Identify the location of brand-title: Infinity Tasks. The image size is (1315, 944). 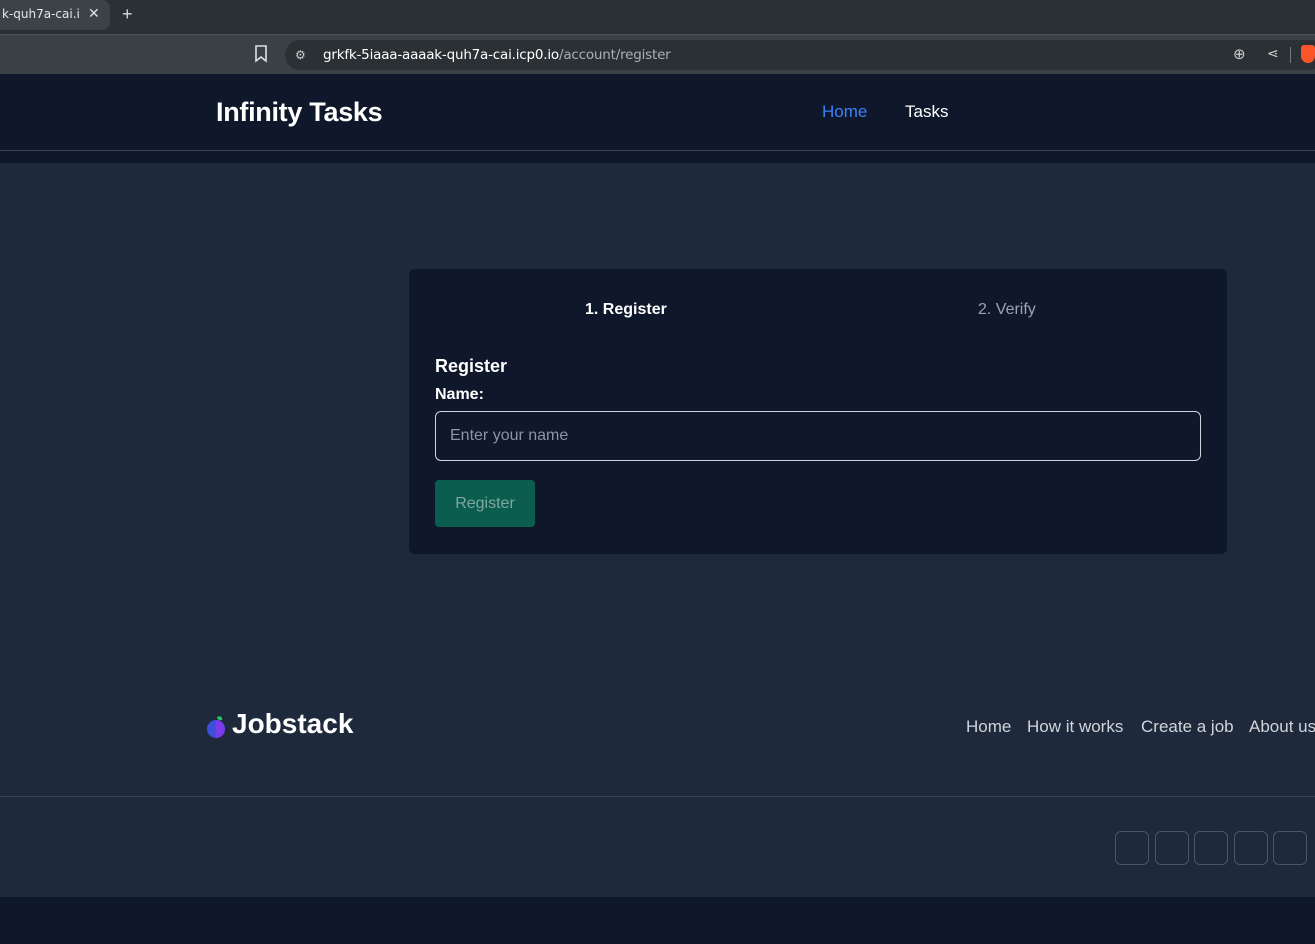
(299, 112).